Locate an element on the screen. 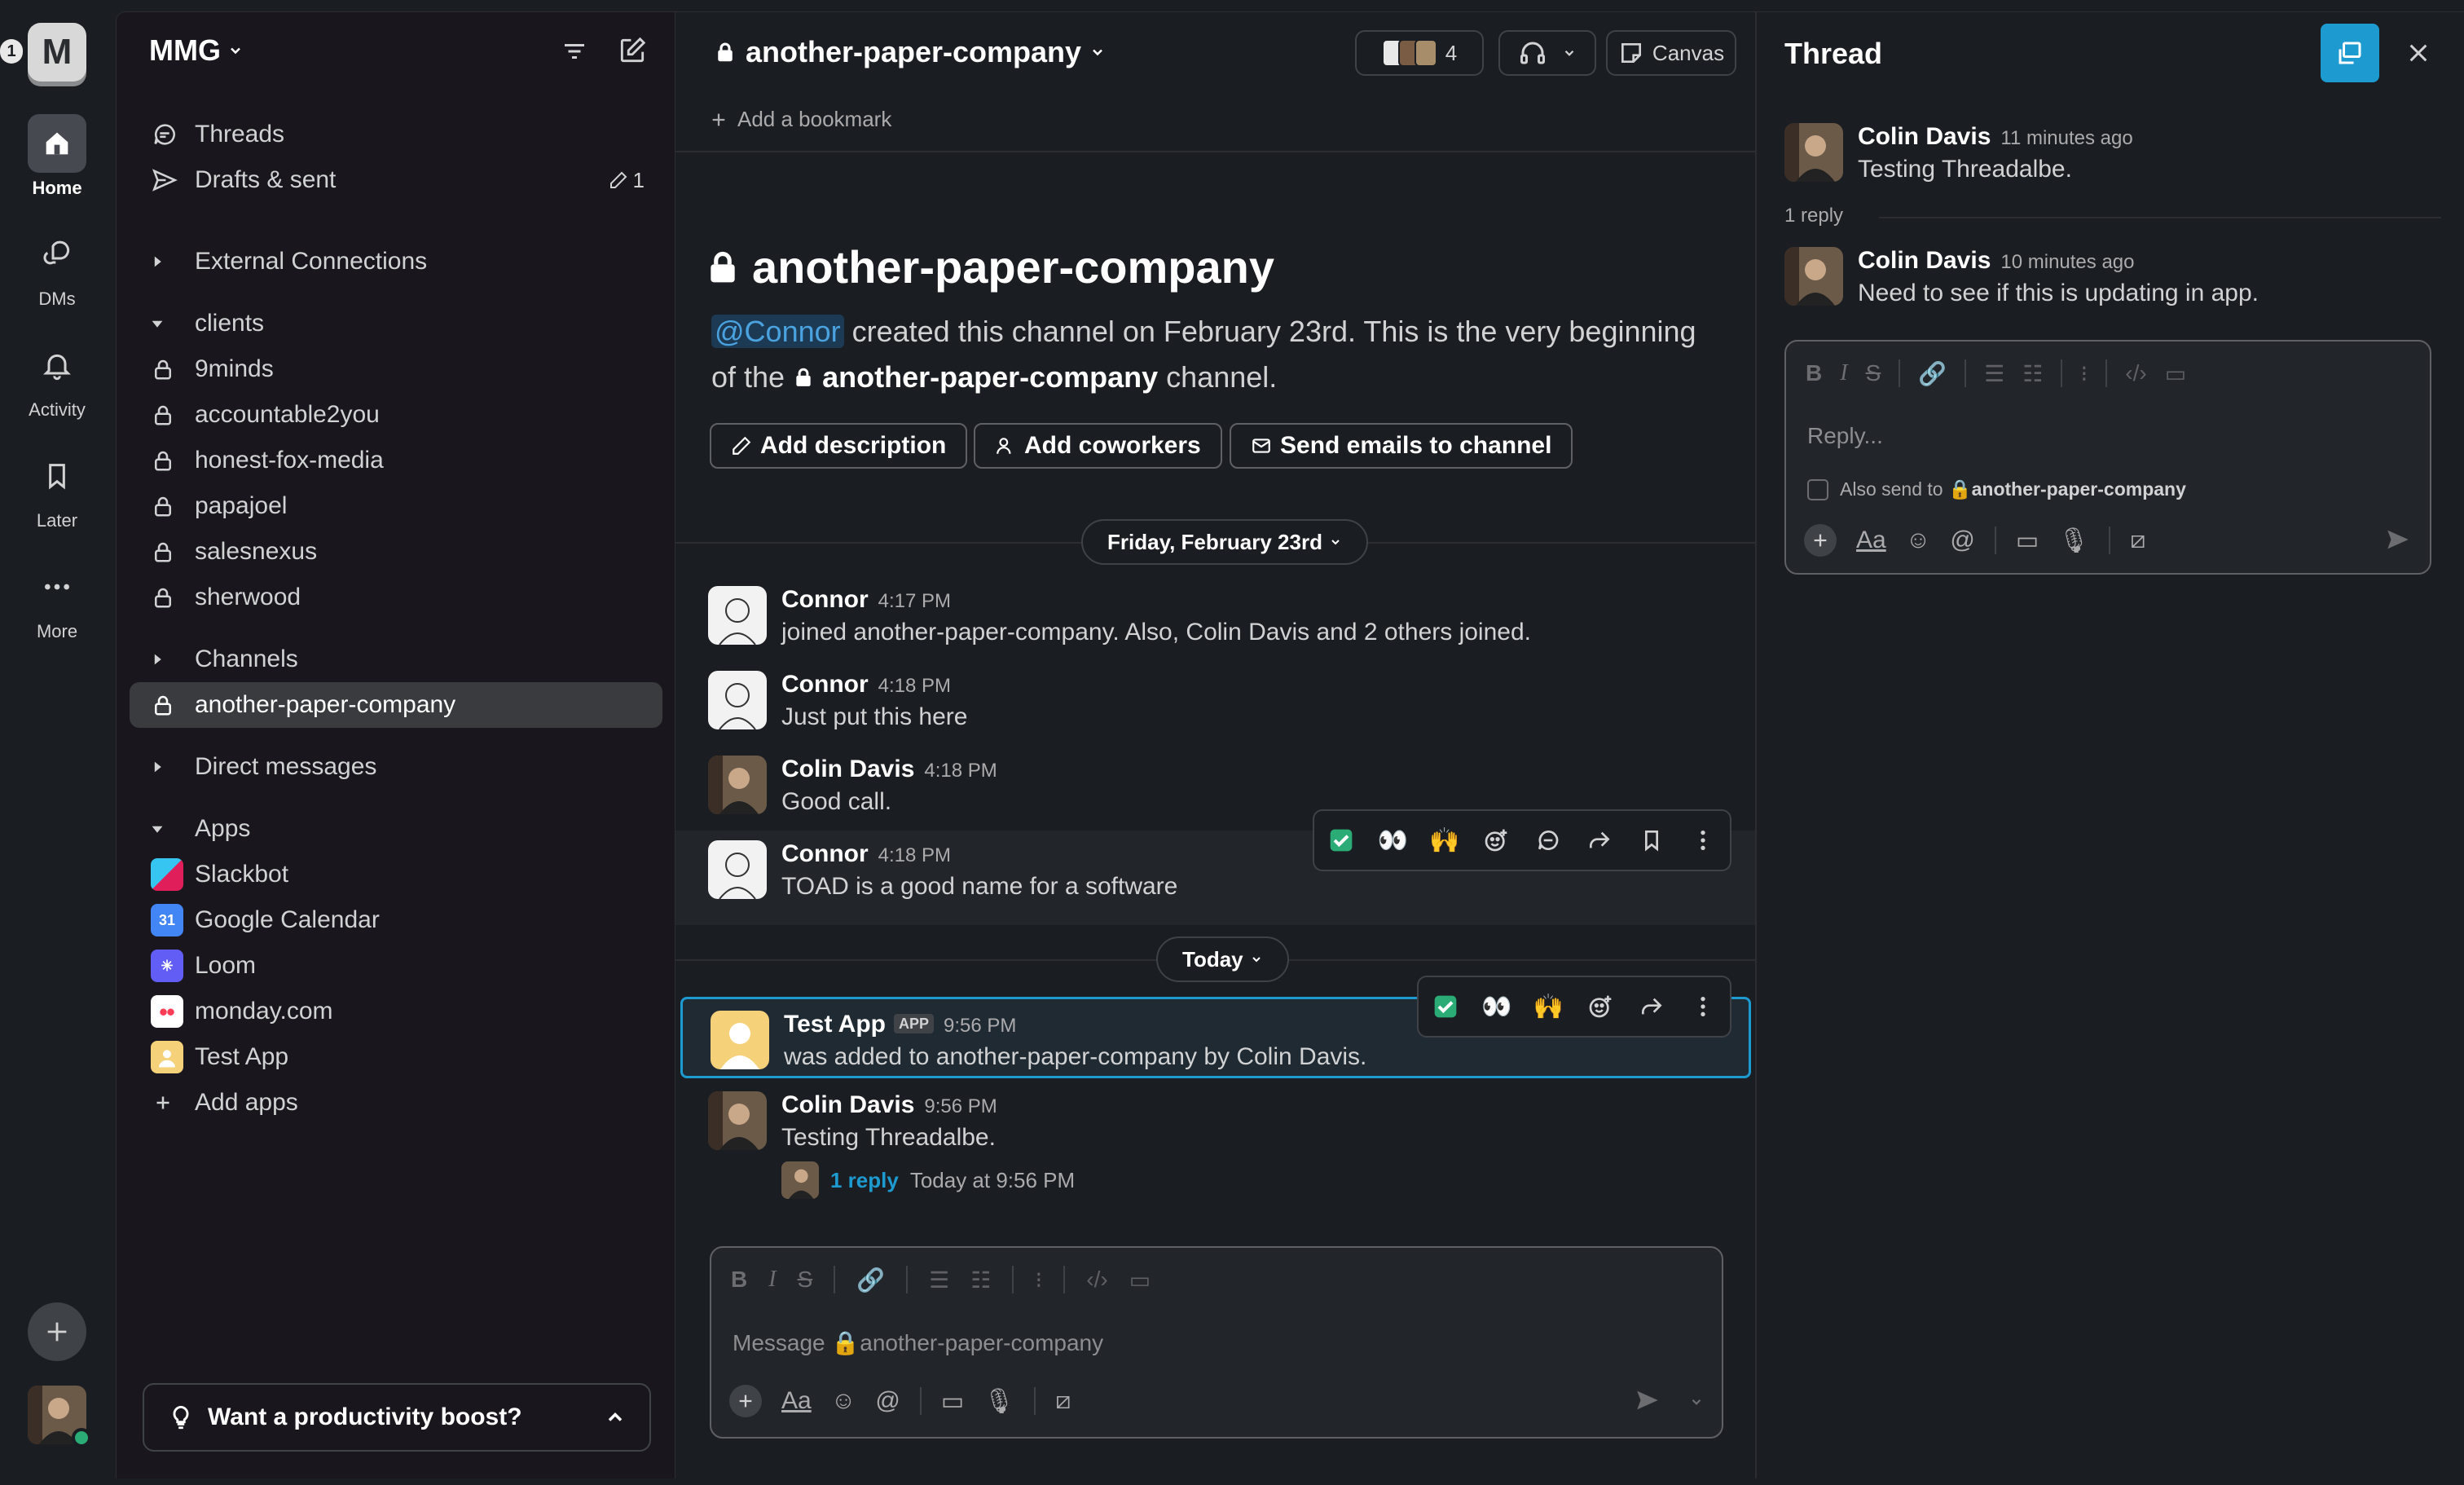 This screenshot has width=2464, height=1485. sidebar-item-channel: accountable2you is located at coordinates (396, 415).